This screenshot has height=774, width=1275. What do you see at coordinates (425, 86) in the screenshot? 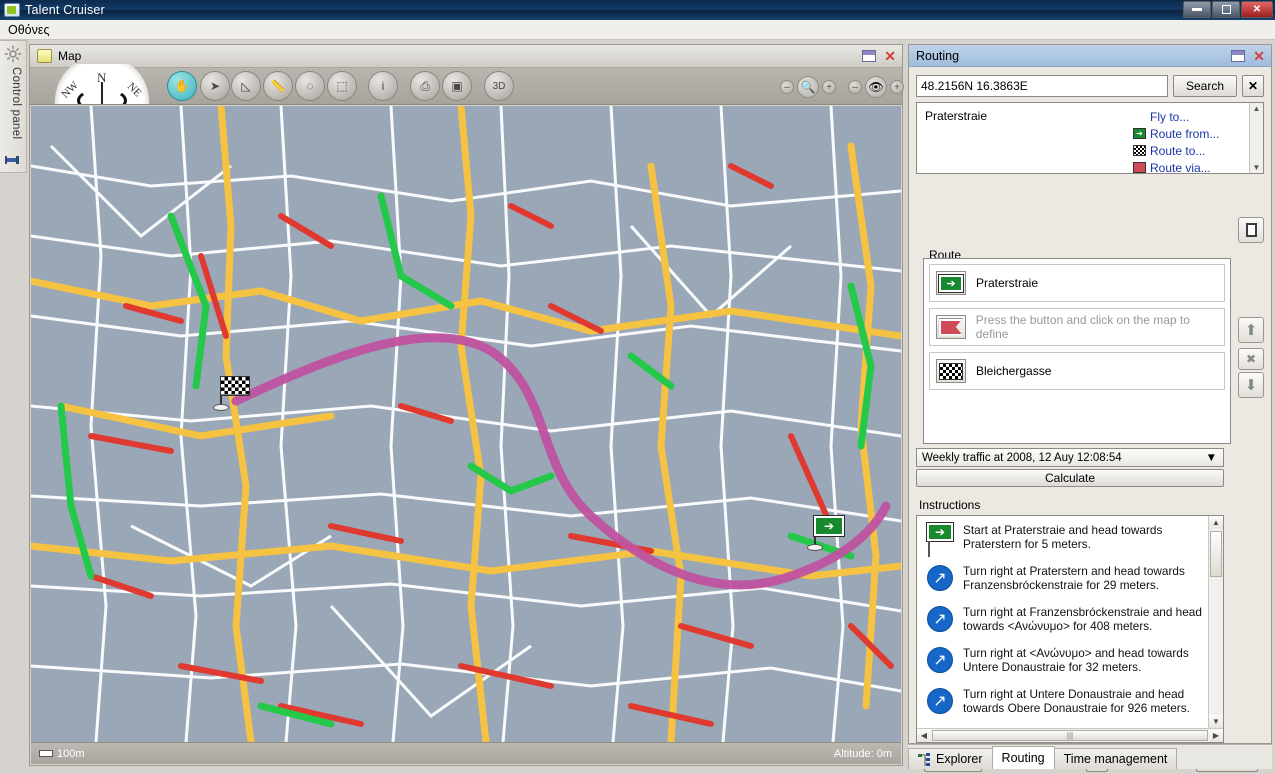
I see `print-tool-button: ⎙` at bounding box center [425, 86].